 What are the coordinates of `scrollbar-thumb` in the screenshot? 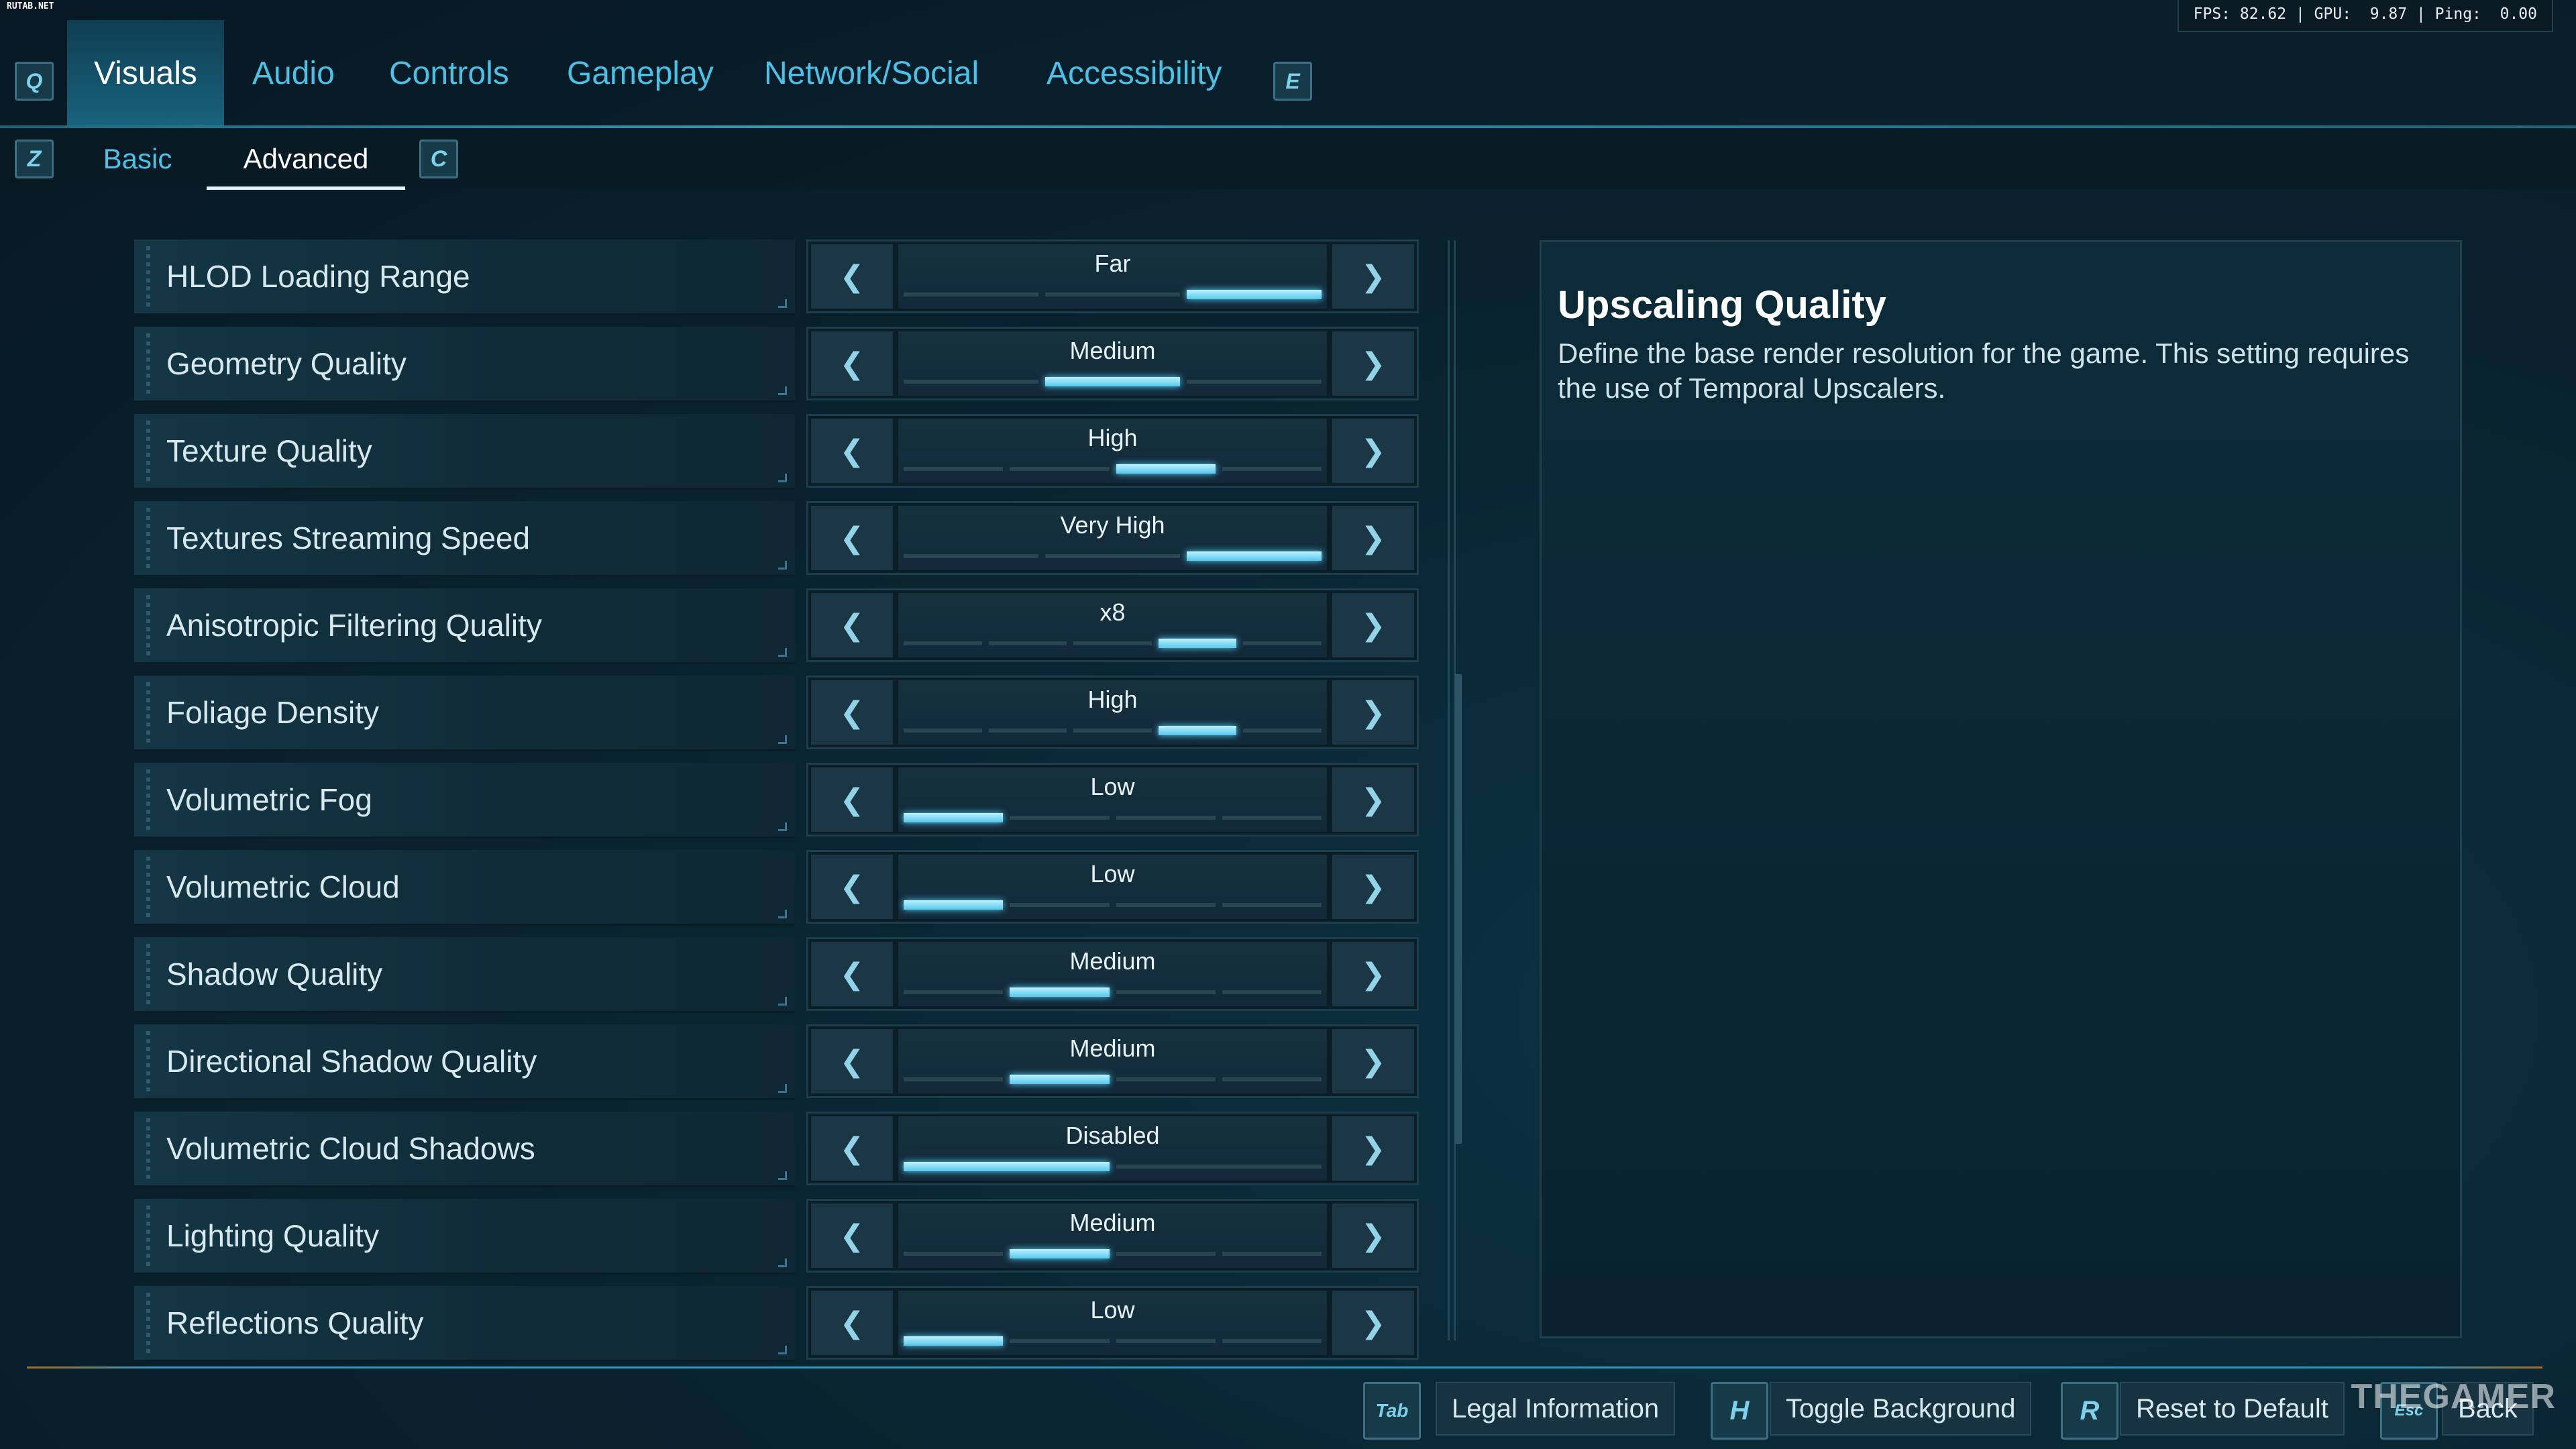 It's located at (1458, 909).